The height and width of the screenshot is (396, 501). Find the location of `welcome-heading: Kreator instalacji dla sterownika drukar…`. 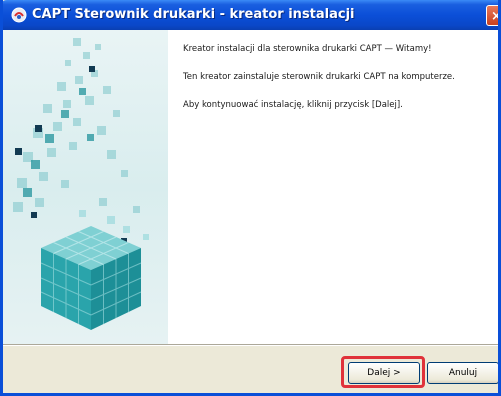

welcome-heading: Kreator instalacji dla sterownika drukar… is located at coordinates (307, 49).